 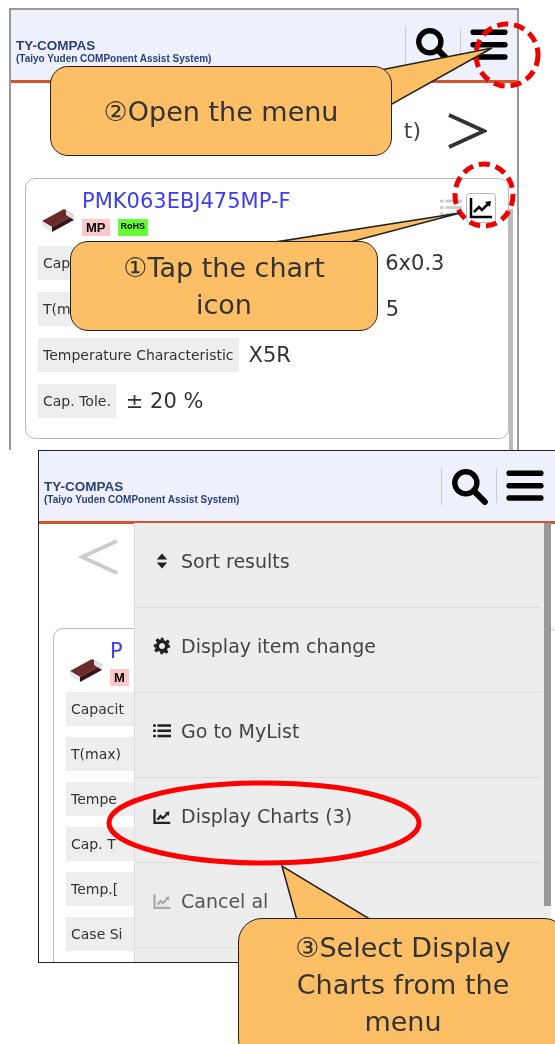 I want to click on spec-label: Temperature Characteristic, so click(x=138, y=355).